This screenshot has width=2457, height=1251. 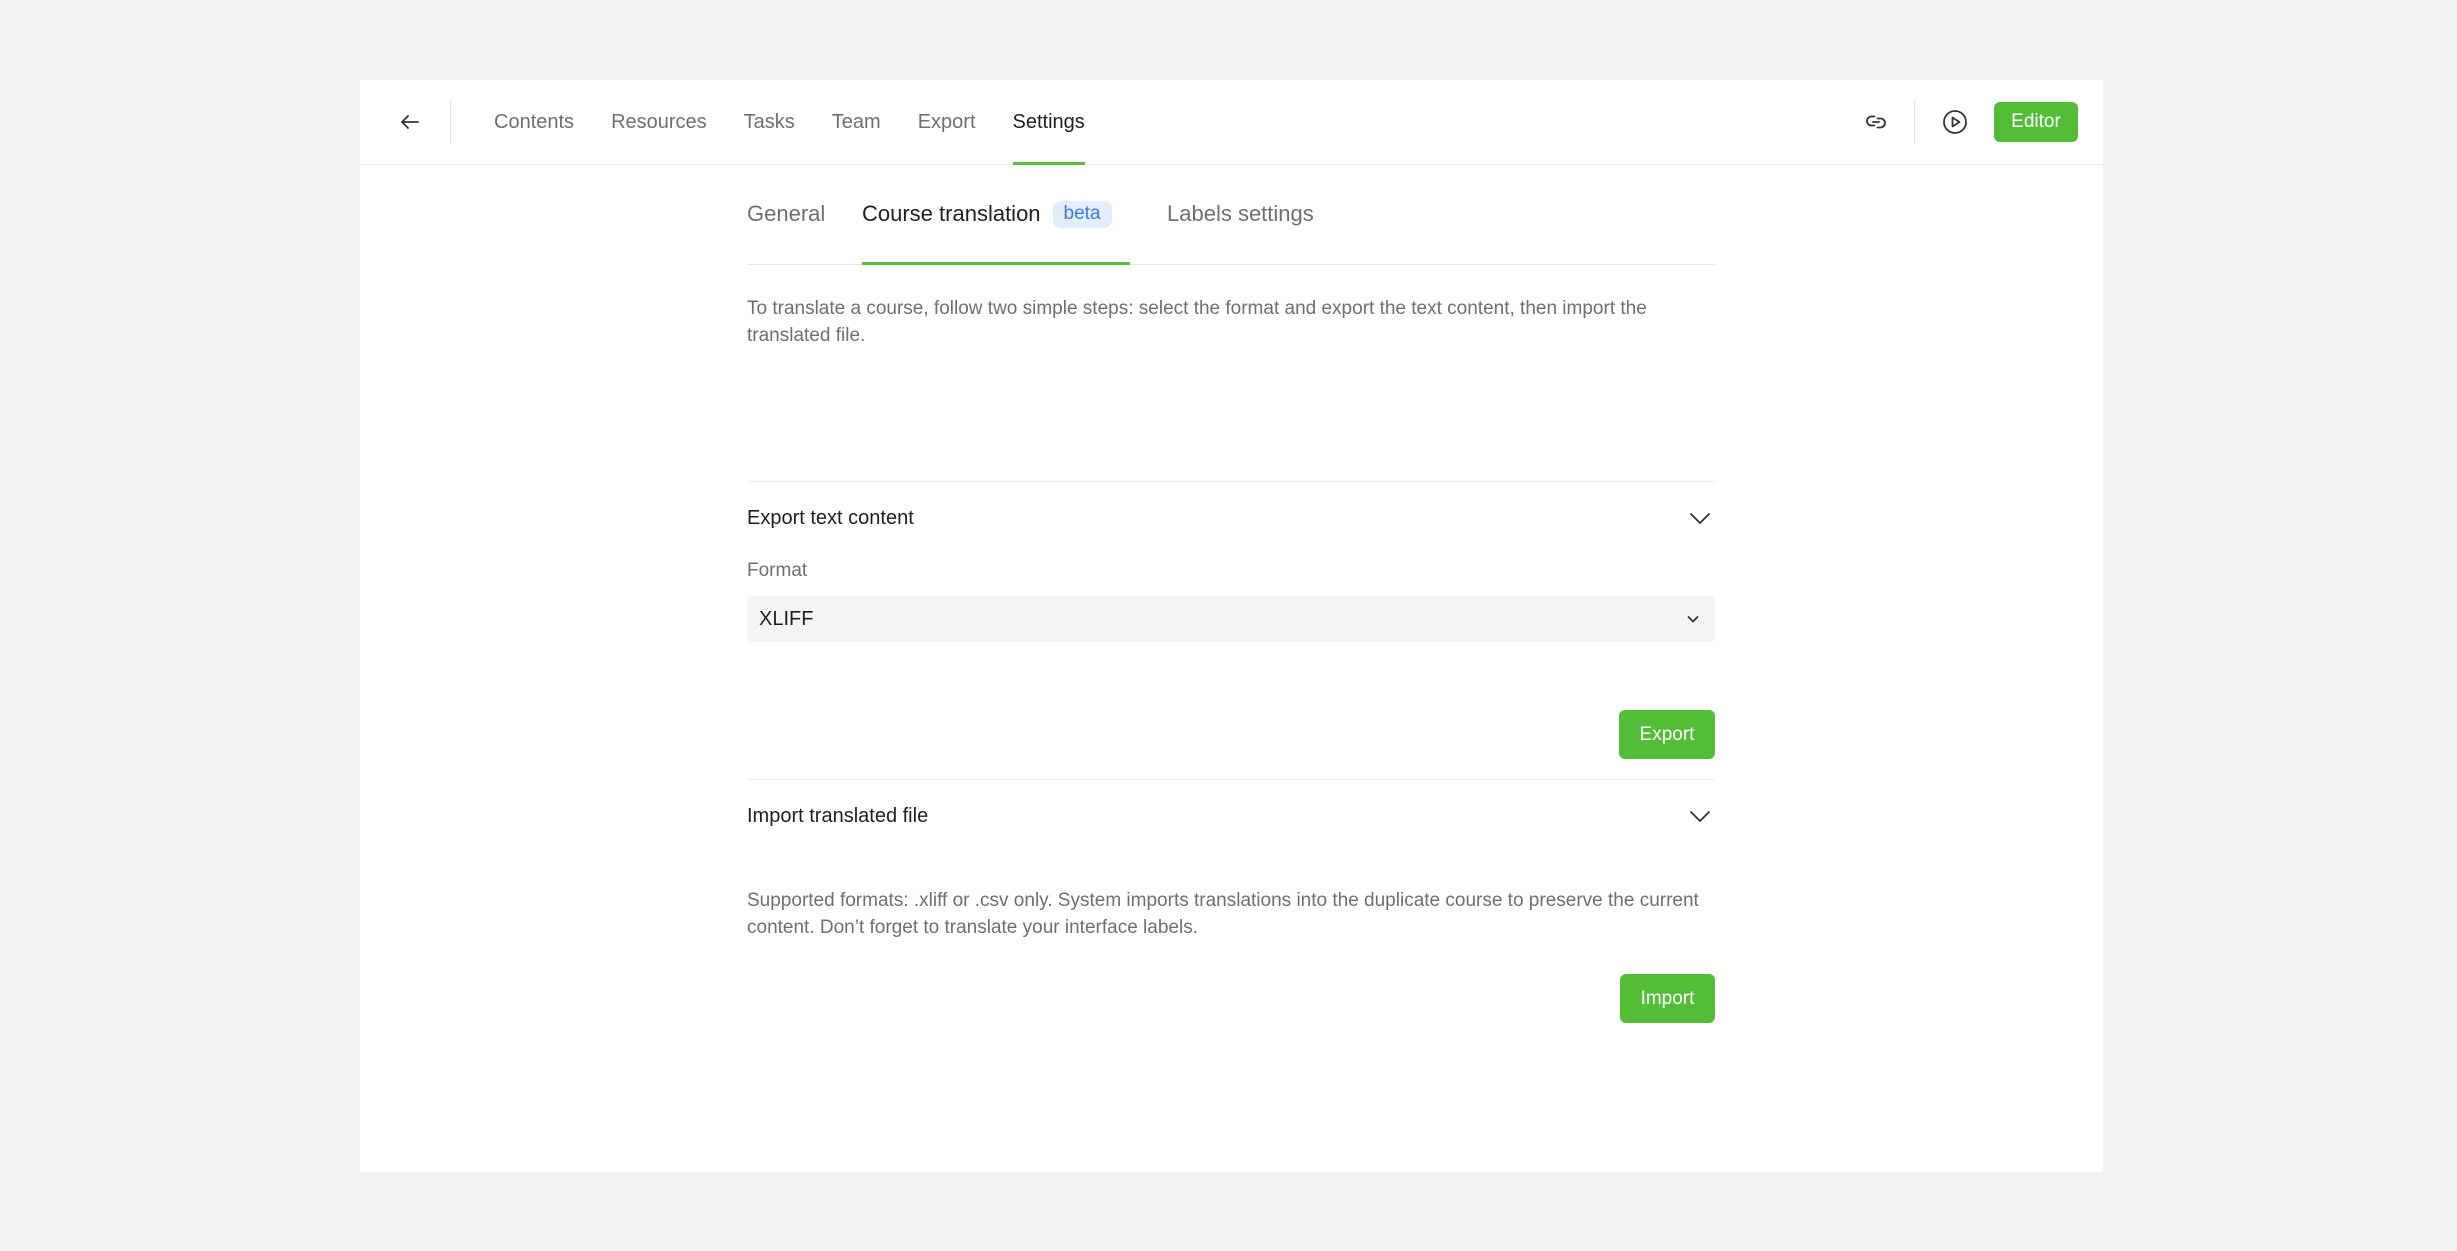 What do you see at coordinates (659, 122) in the screenshot?
I see `nav-item-resources: Resources` at bounding box center [659, 122].